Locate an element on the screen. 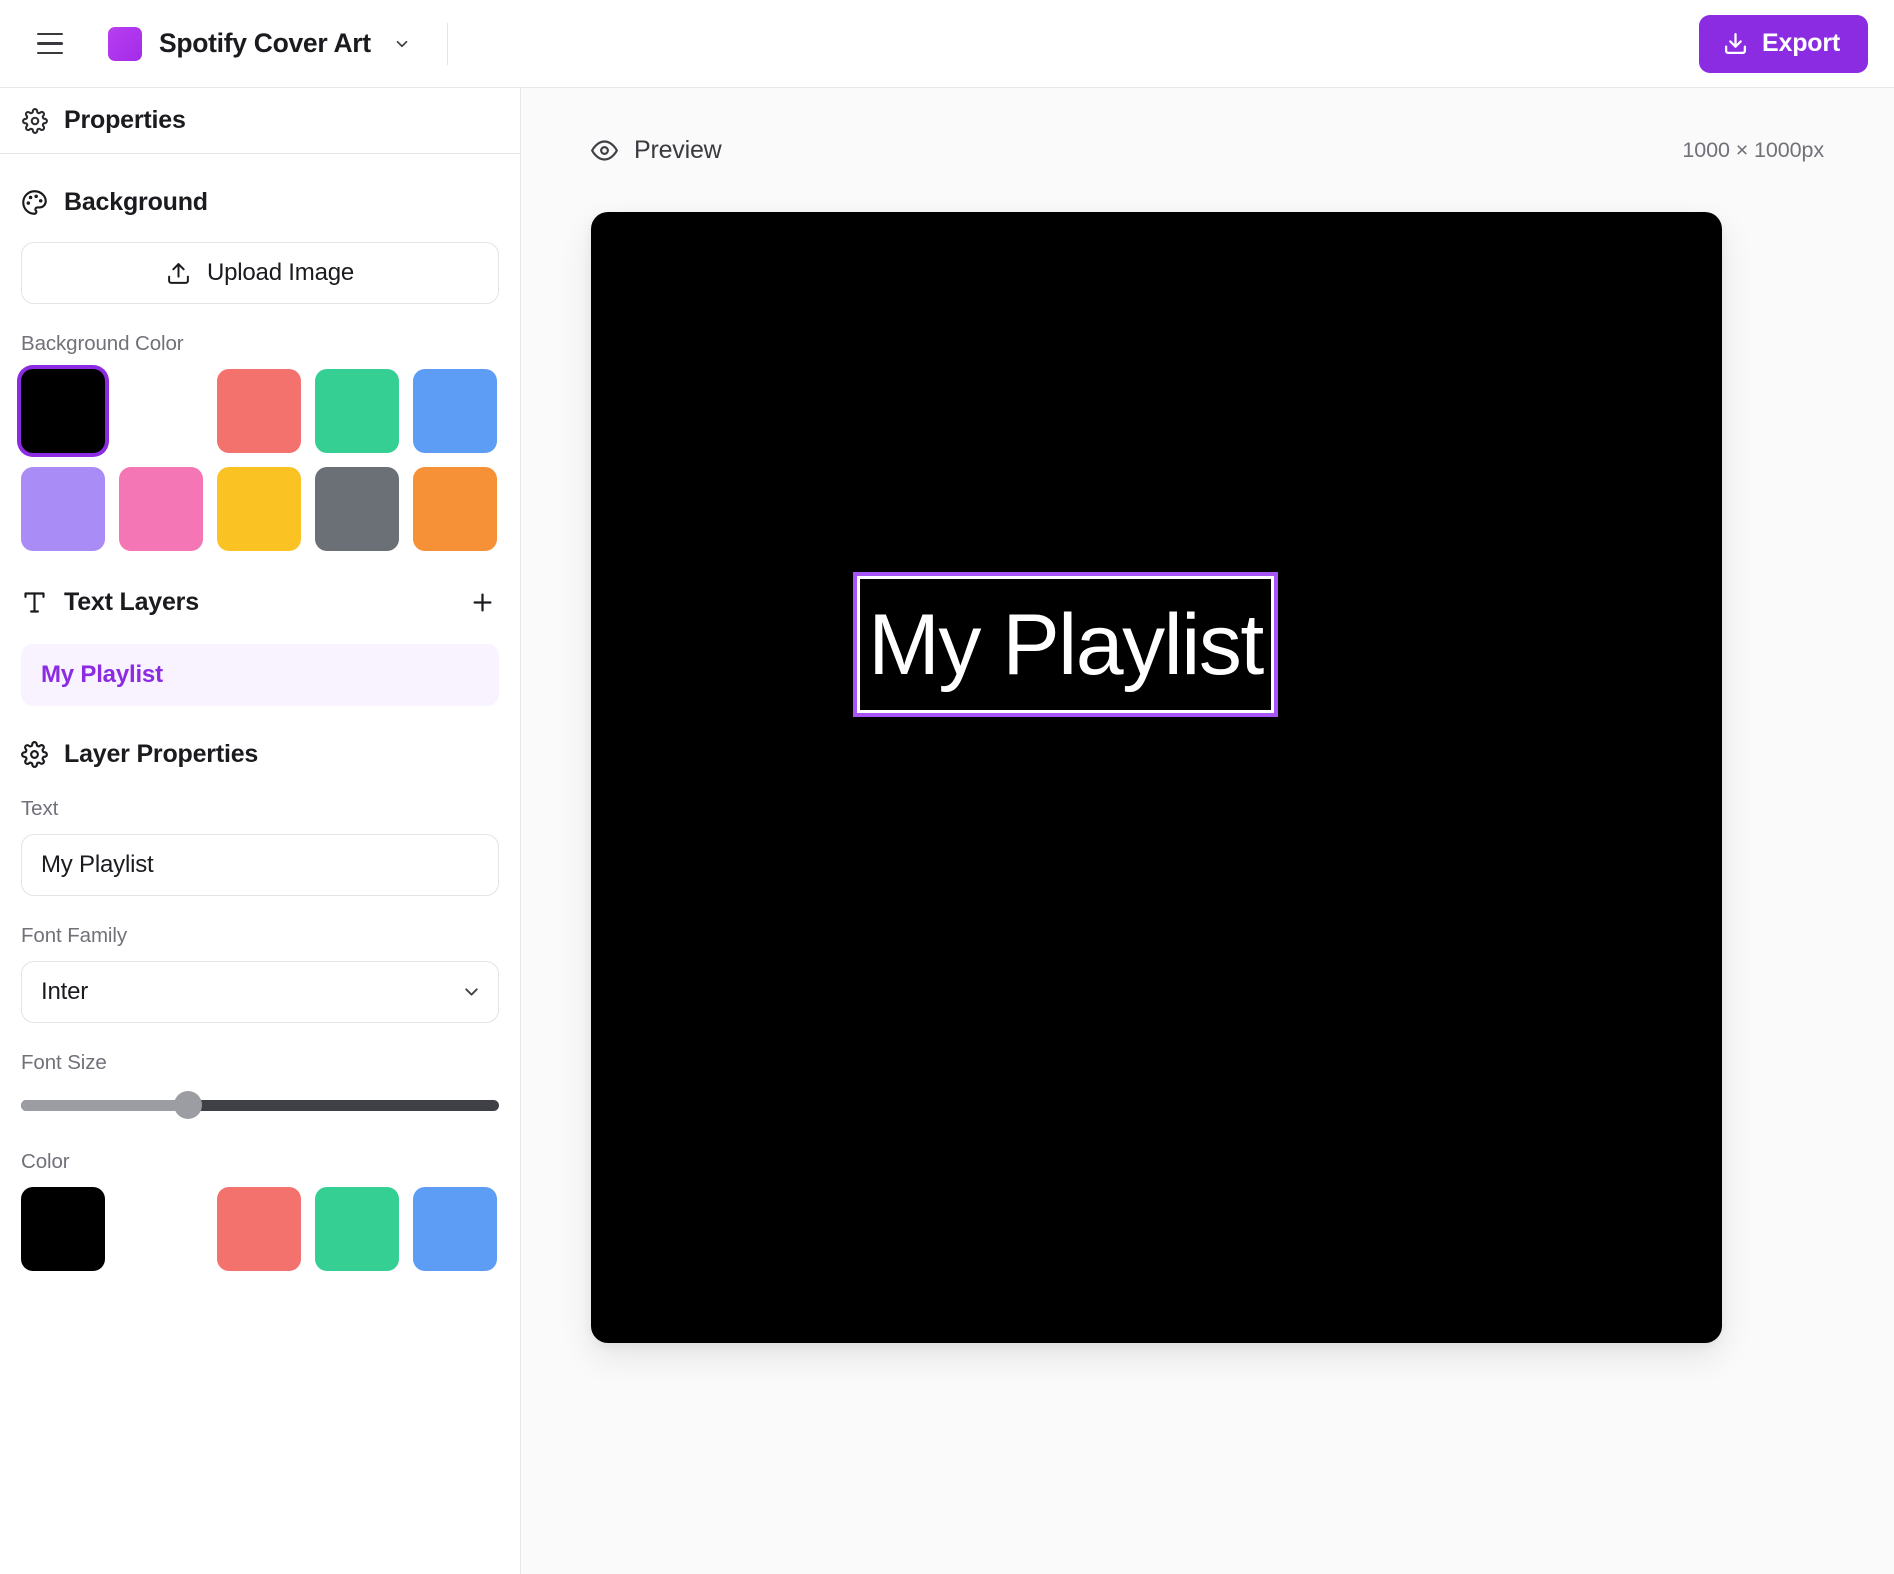  layer-properties-section-title: Layer Properties is located at coordinates (161, 754).